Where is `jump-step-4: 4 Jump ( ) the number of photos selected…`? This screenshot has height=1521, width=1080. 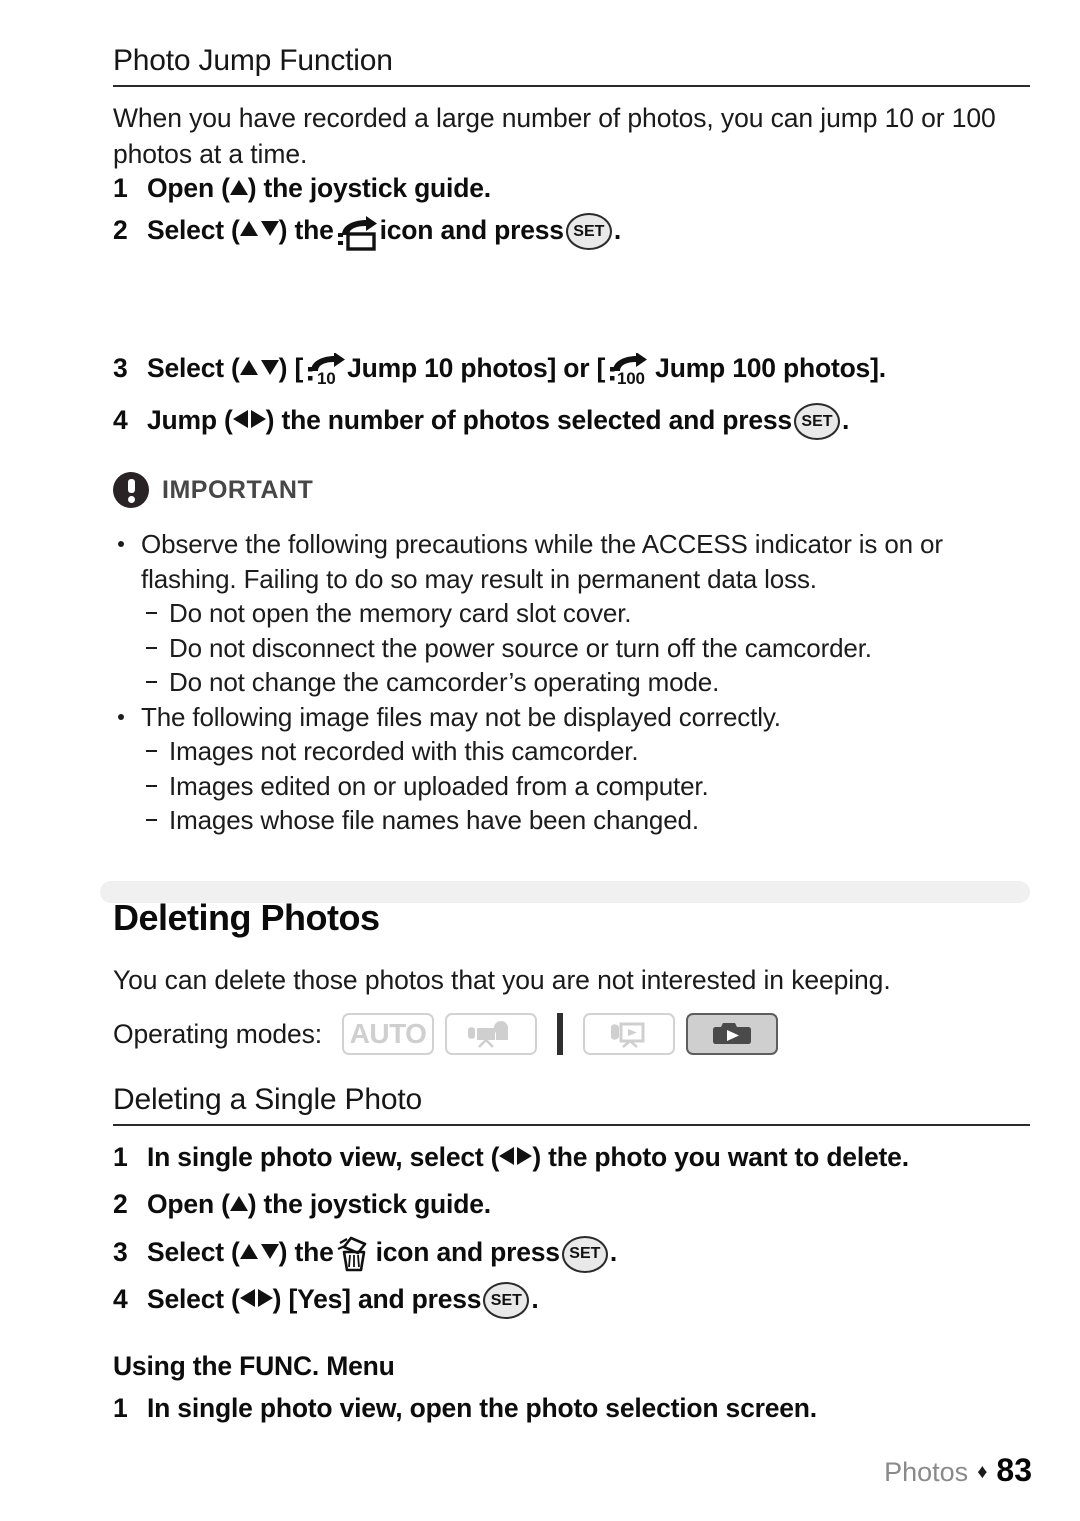
jump-step-4: 4 Jump ( ) the number of photos selected… is located at coordinates (481, 420).